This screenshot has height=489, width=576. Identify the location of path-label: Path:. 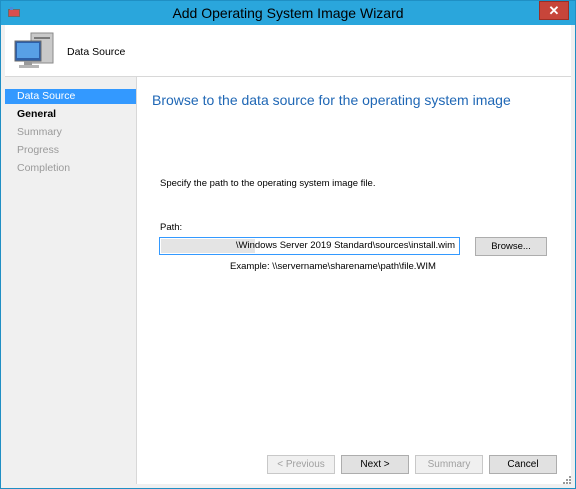
(171, 227).